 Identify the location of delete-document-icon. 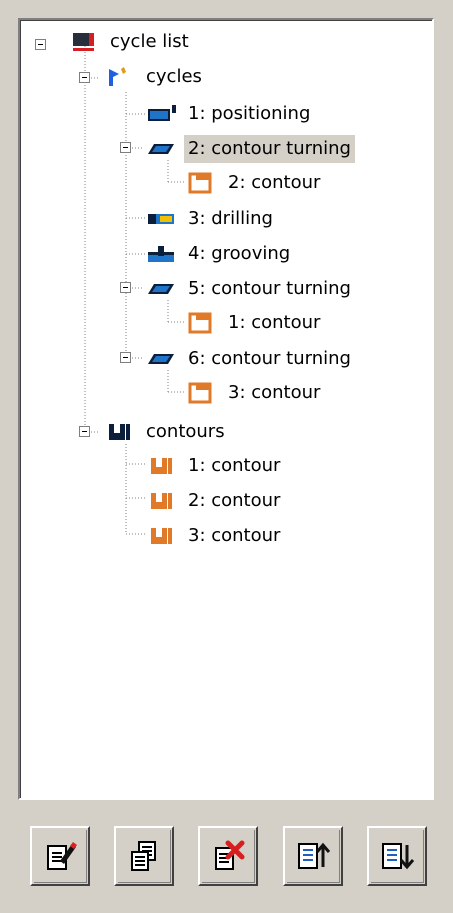
(230, 855).